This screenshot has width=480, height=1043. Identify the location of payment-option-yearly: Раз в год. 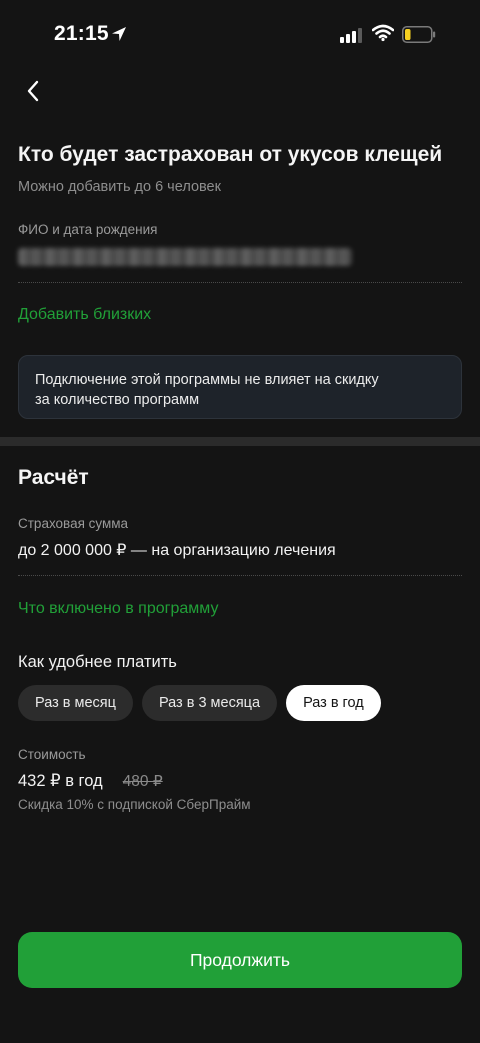
(333, 703).